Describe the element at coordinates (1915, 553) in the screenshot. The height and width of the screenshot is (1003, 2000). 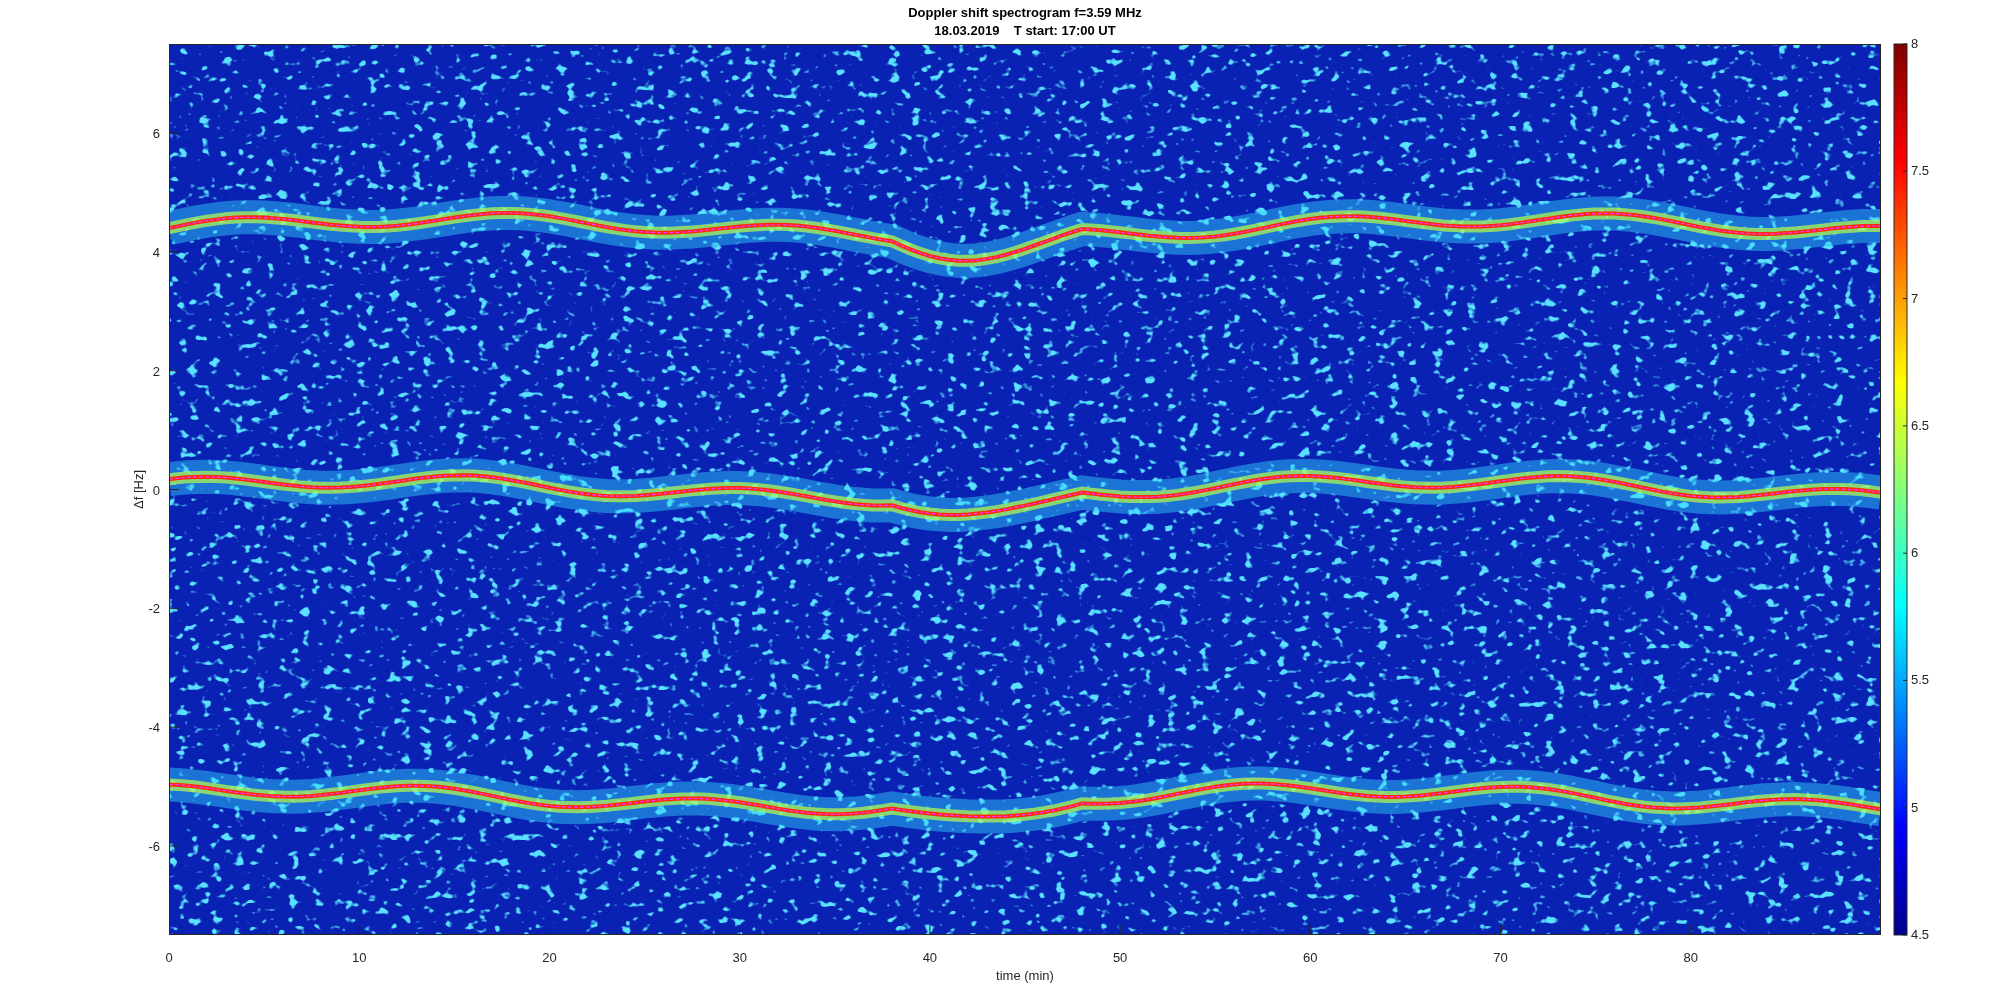
I see `colorbar-tick-label: 6` at that location.